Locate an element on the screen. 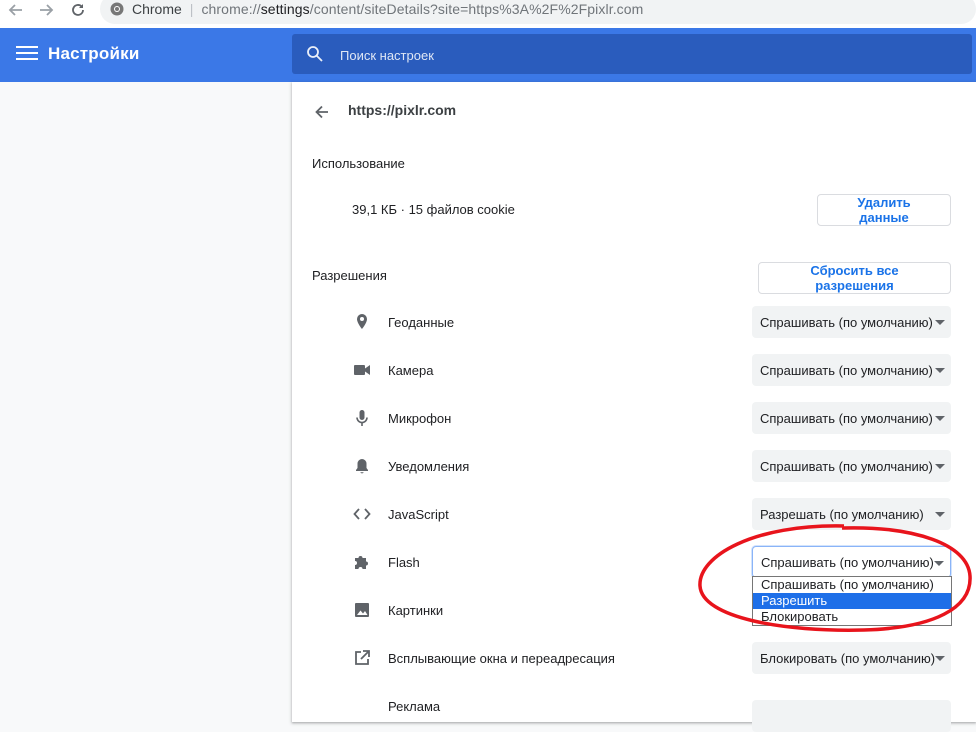 The width and height of the screenshot is (976, 732). url-prefix: chrome:// is located at coordinates (231, 9).